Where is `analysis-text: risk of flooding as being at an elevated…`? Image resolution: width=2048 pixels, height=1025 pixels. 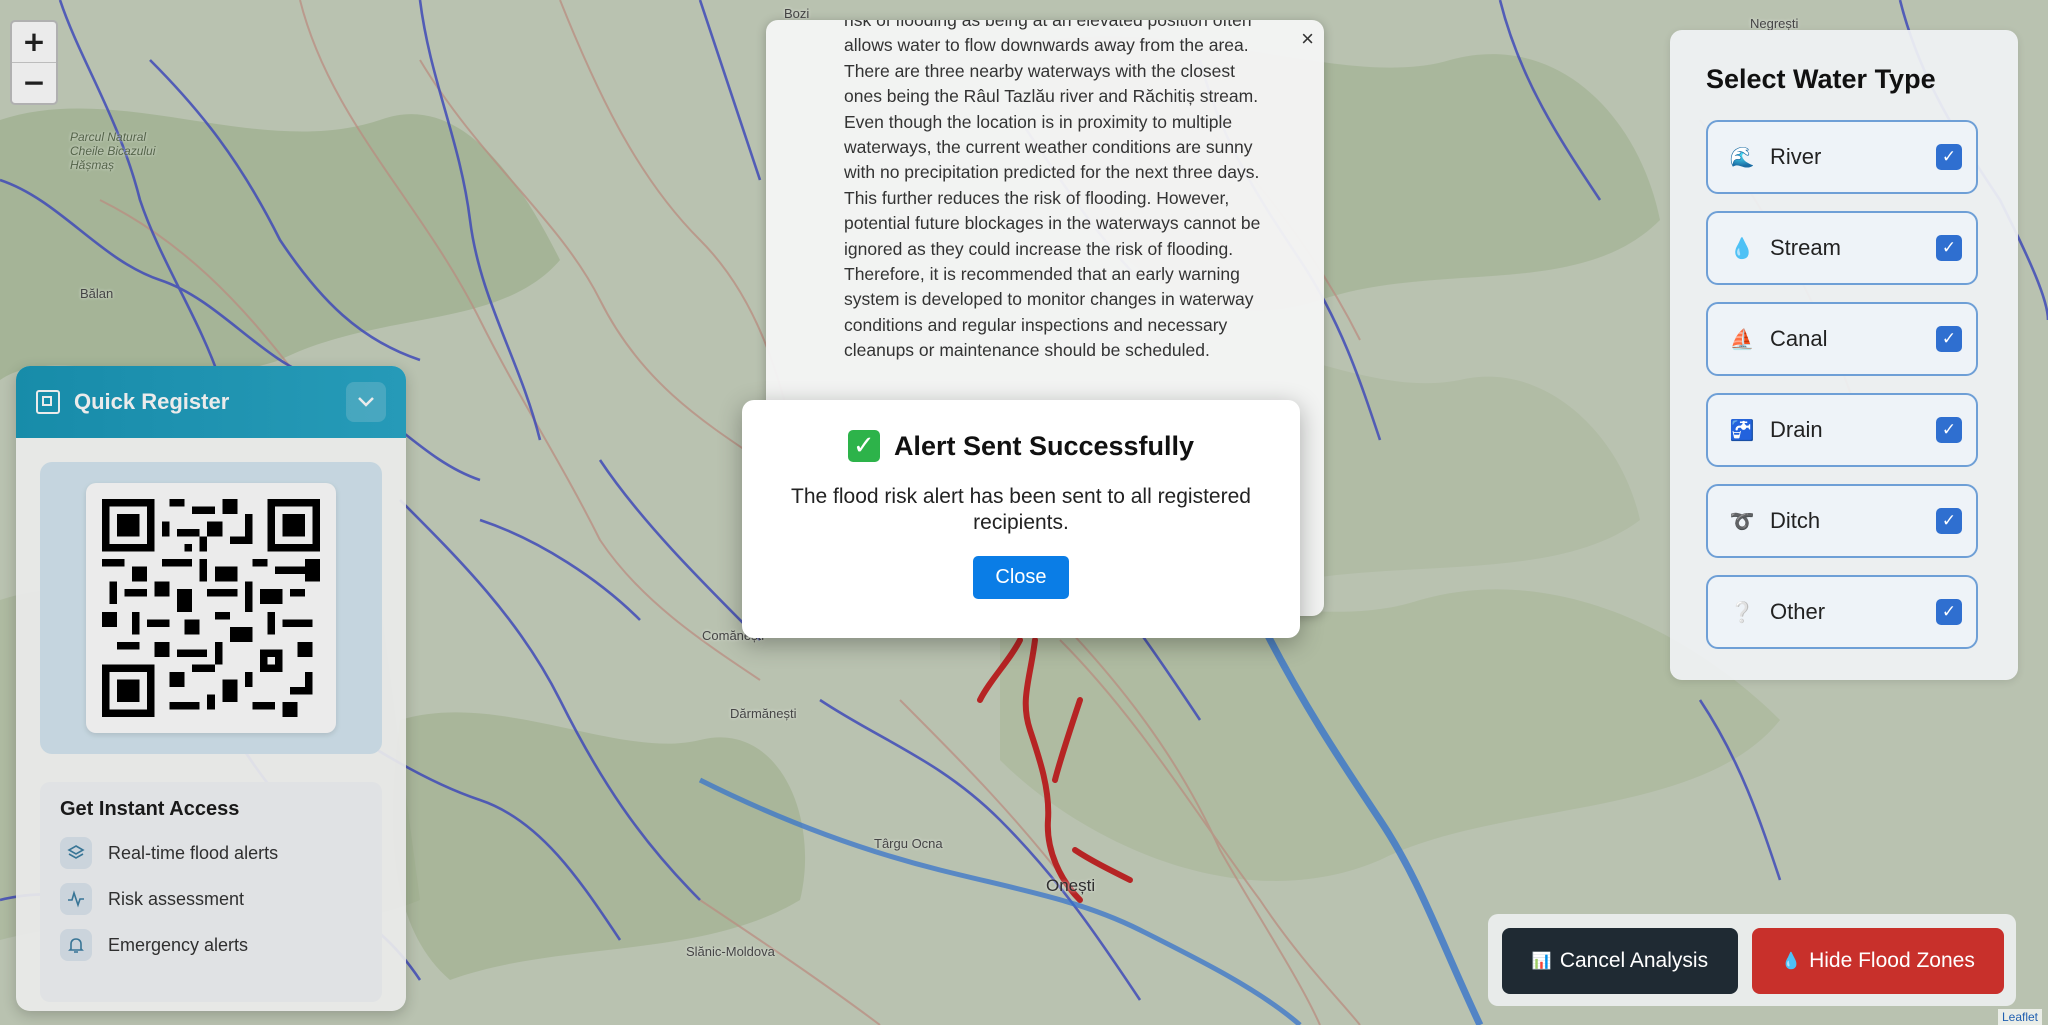
analysis-text: risk of flooding as being at an elevated… is located at coordinates (1052, 190).